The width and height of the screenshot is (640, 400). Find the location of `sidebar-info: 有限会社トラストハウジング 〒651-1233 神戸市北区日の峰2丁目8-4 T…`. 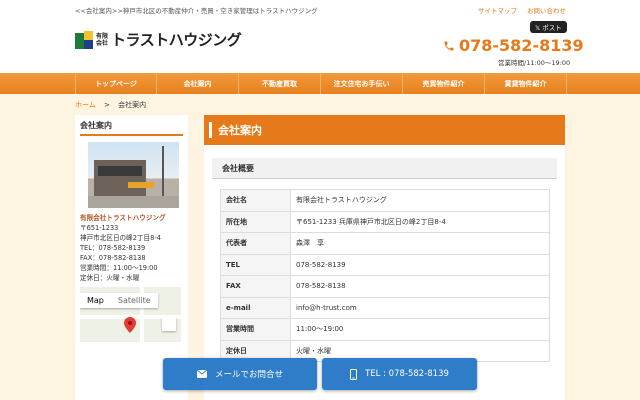

sidebar-info: 有限会社トラストハウジング 〒651-1233 神戸市北区日の峰2丁目8-4 T… is located at coordinates (131, 248).